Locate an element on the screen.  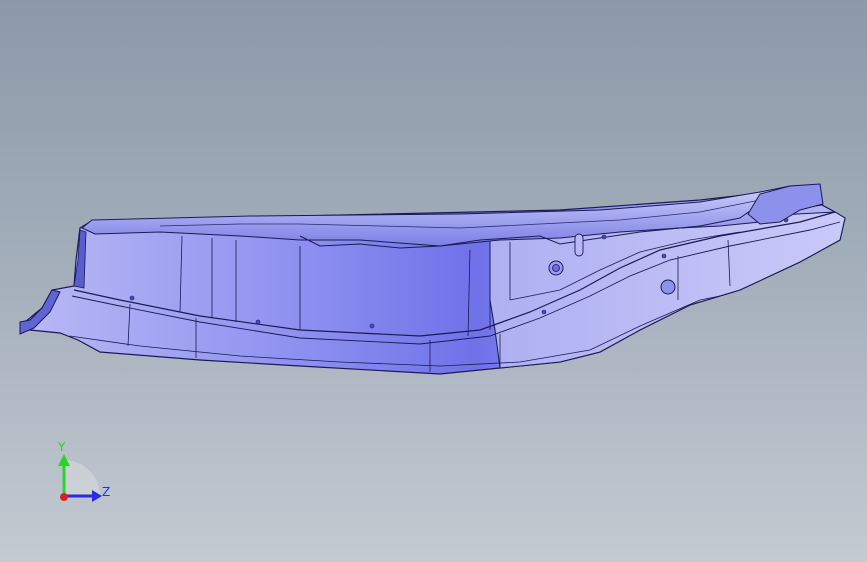
triad-y-label: Y is located at coordinates (62, 447).